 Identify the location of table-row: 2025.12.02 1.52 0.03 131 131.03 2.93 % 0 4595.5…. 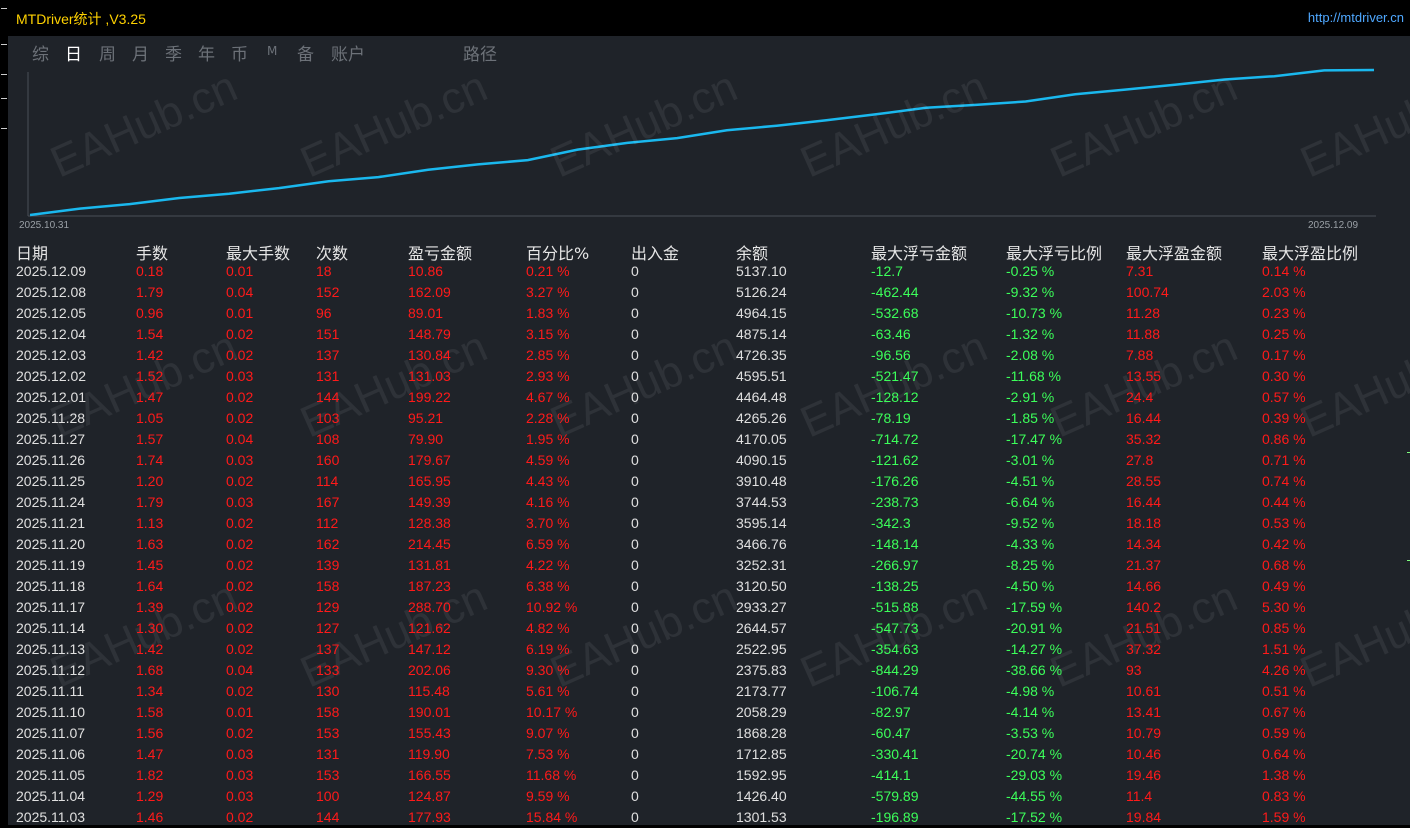
(711, 376).